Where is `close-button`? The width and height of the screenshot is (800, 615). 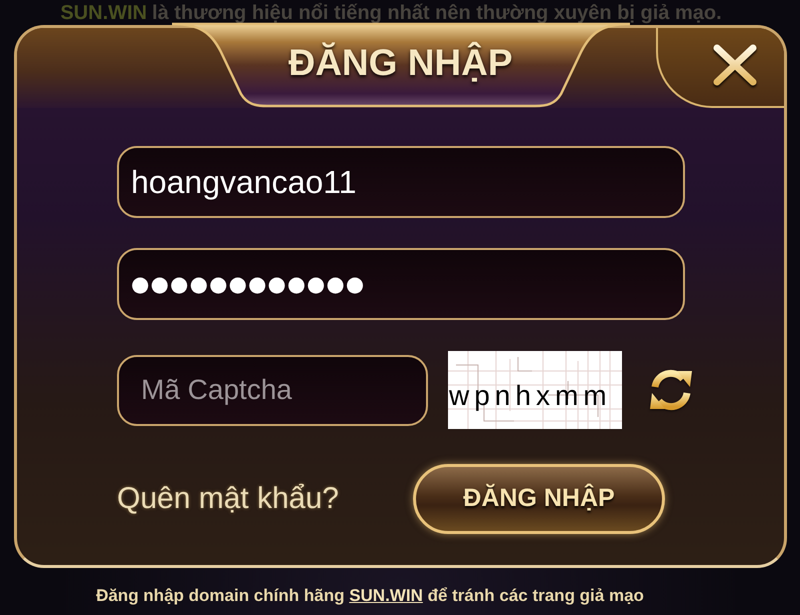
close-button is located at coordinates (720, 68).